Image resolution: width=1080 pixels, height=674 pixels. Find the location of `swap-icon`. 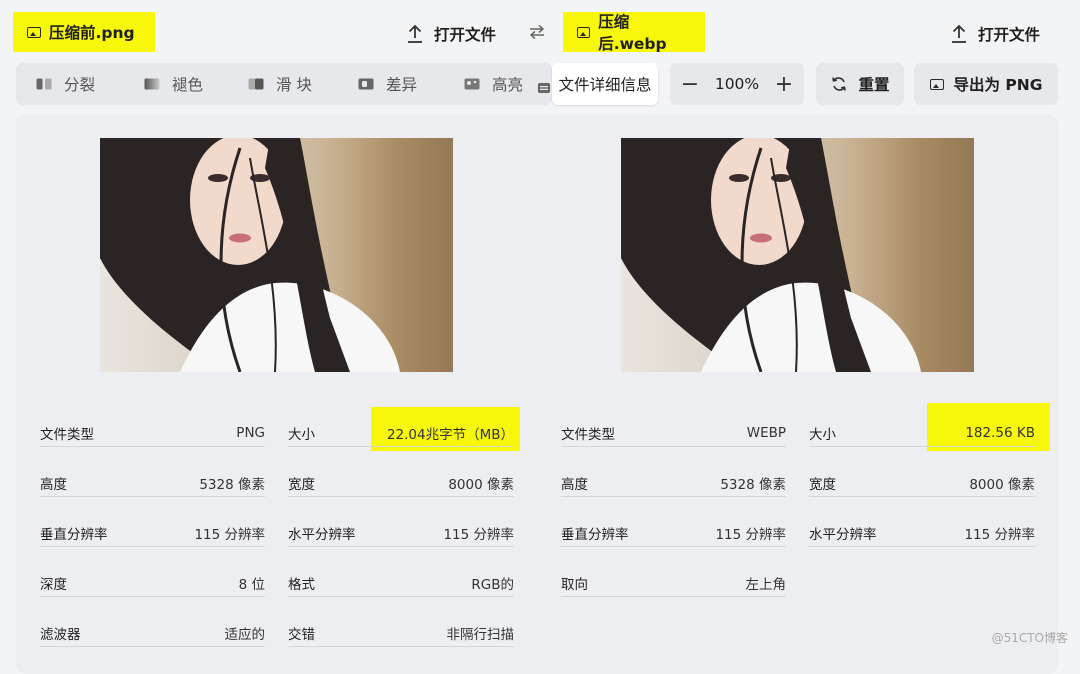

swap-icon is located at coordinates (538, 34).